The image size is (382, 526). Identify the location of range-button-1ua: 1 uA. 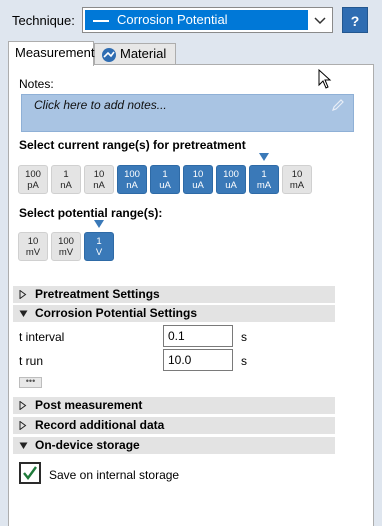
(165, 179).